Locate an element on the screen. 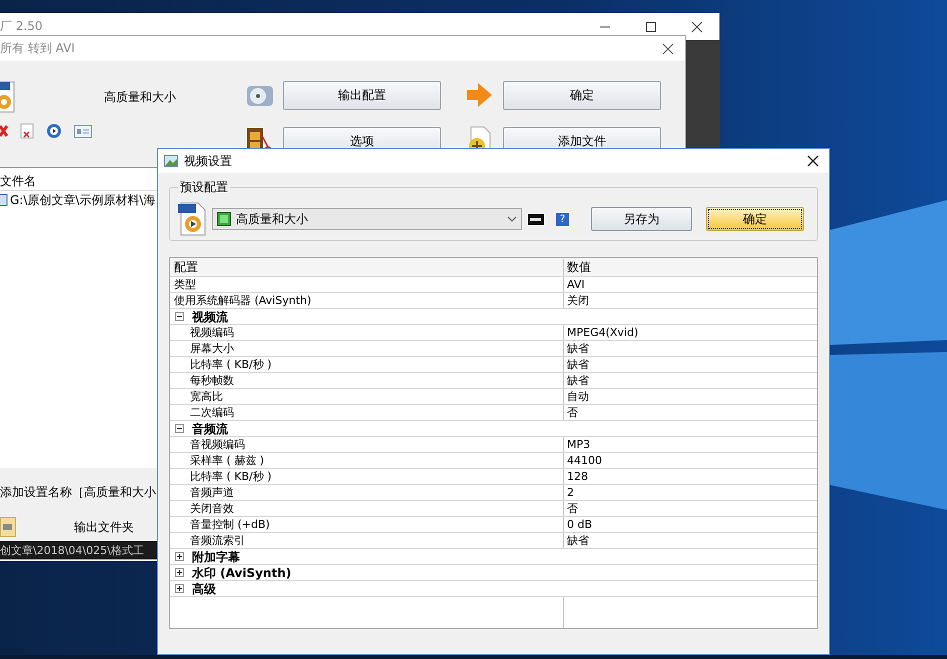  property-name: 视频编码 is located at coordinates (367, 332).